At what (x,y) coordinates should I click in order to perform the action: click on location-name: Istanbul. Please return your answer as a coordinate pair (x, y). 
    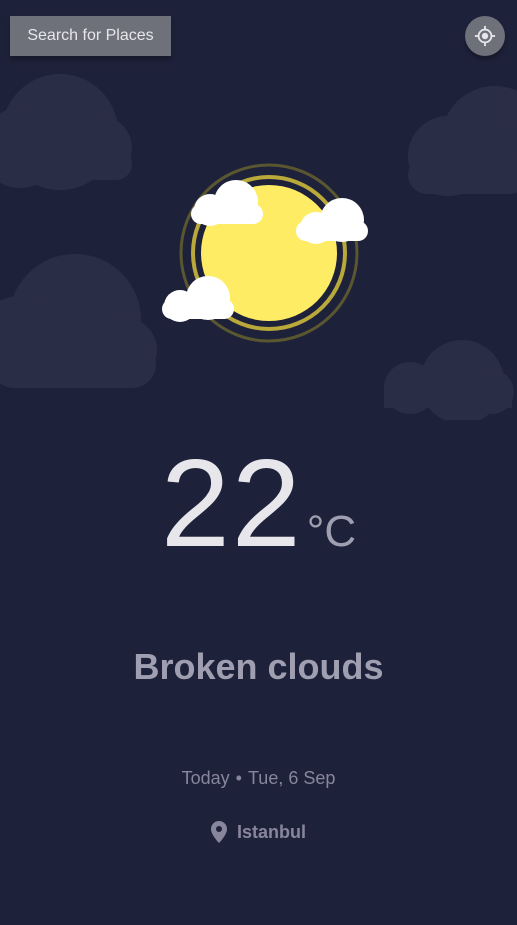
    Looking at the image, I should click on (271, 831).